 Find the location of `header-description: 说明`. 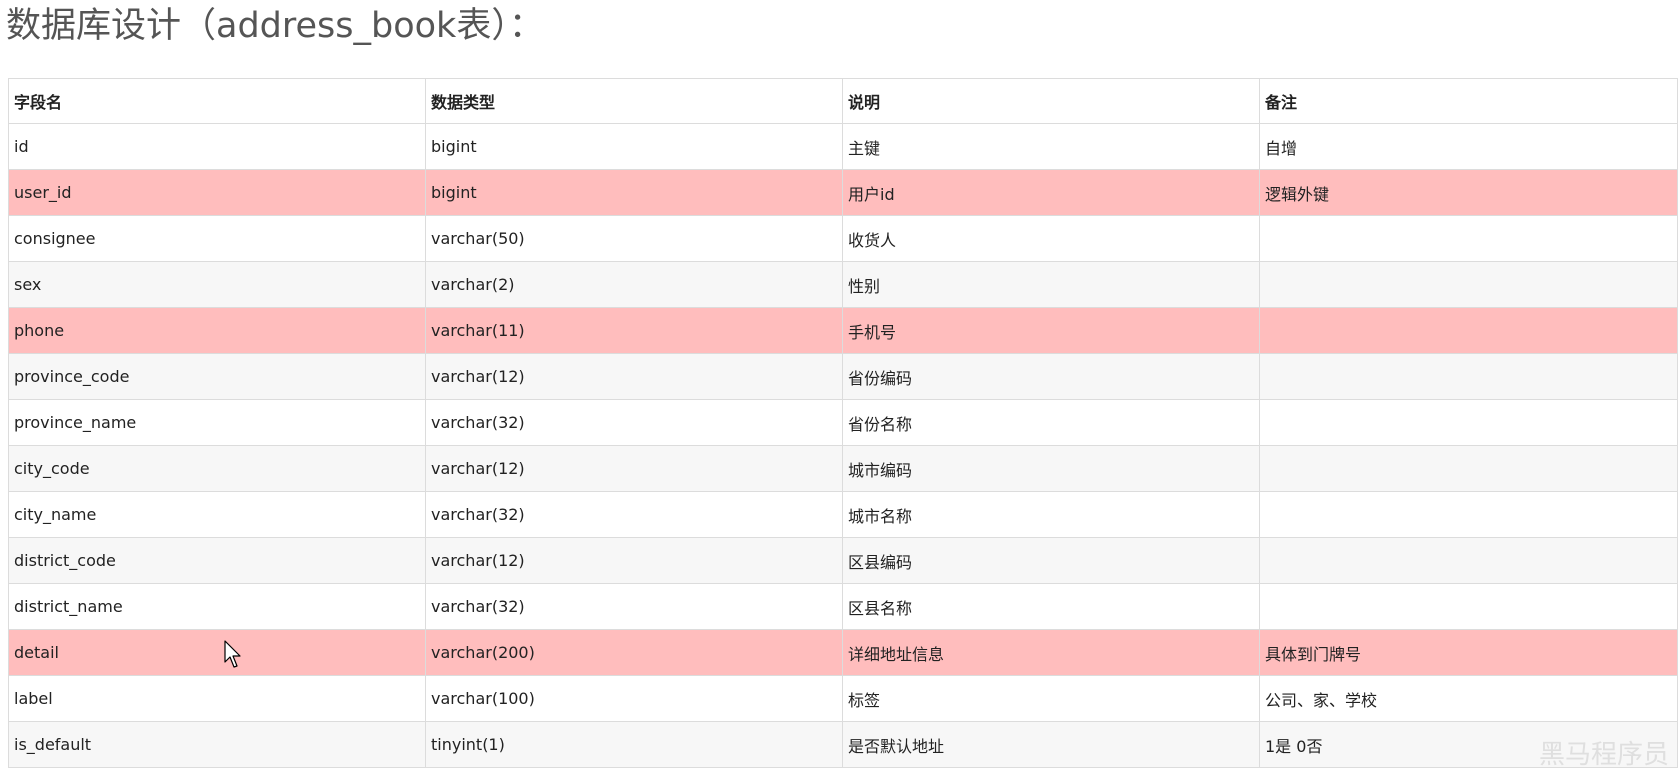

header-description: 说明 is located at coordinates (1051, 101).